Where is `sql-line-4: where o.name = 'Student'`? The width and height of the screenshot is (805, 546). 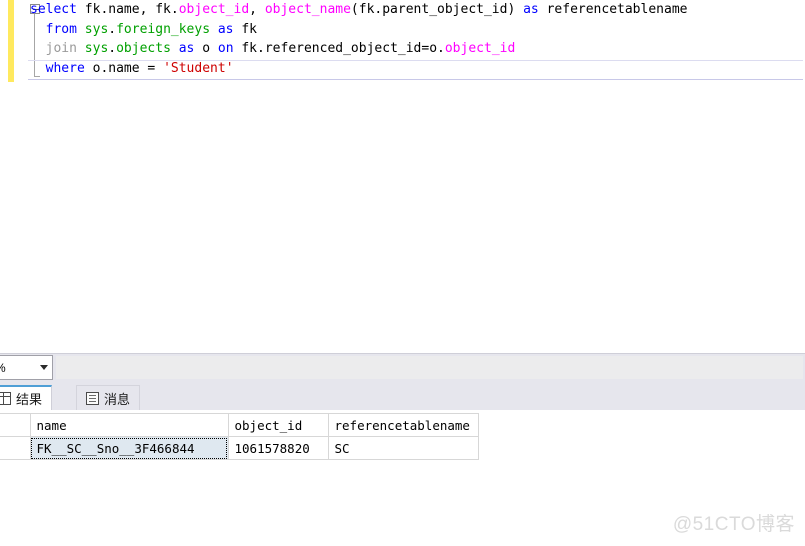
sql-line-4: where o.name = 'Student' is located at coordinates (139, 68).